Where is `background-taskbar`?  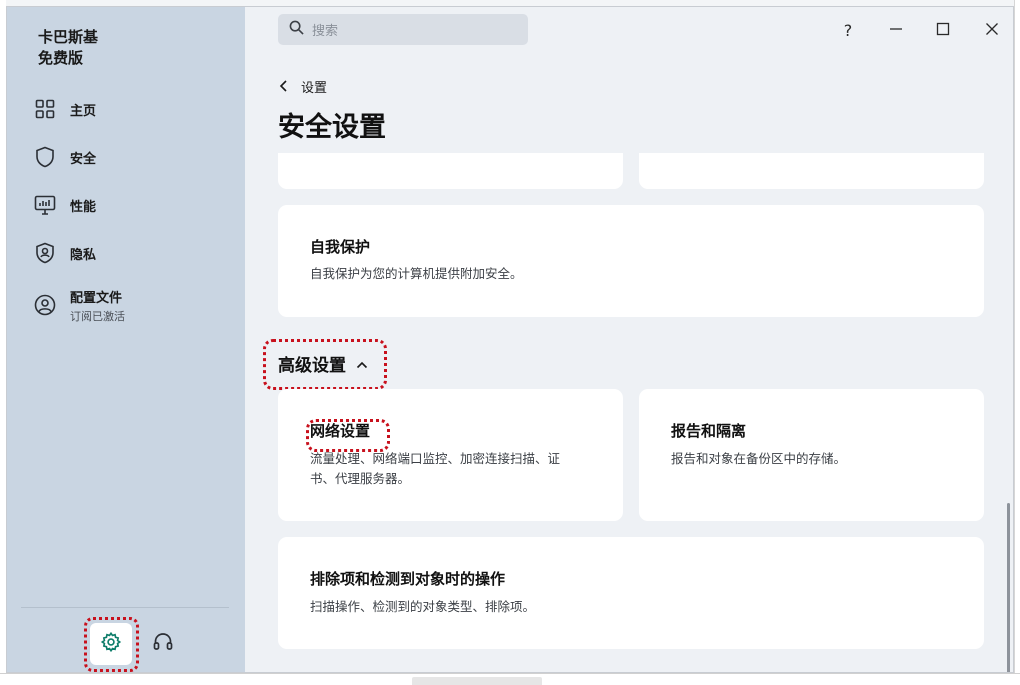
background-taskbar is located at coordinates (510, 679).